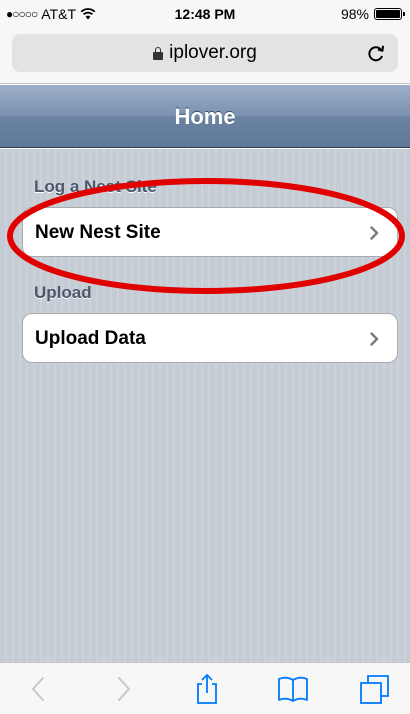  I want to click on list-item-label: Upload Data, so click(90, 338).